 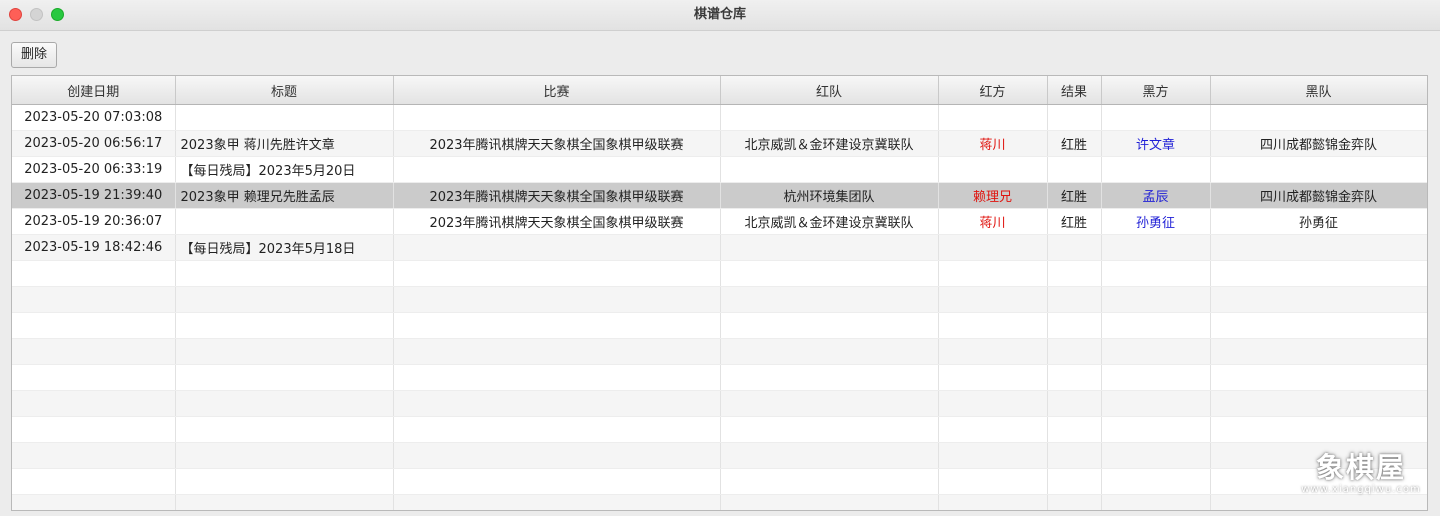 What do you see at coordinates (94, 247) in the screenshot?
I see `cell-created: 2023-05-19 18:42:46` at bounding box center [94, 247].